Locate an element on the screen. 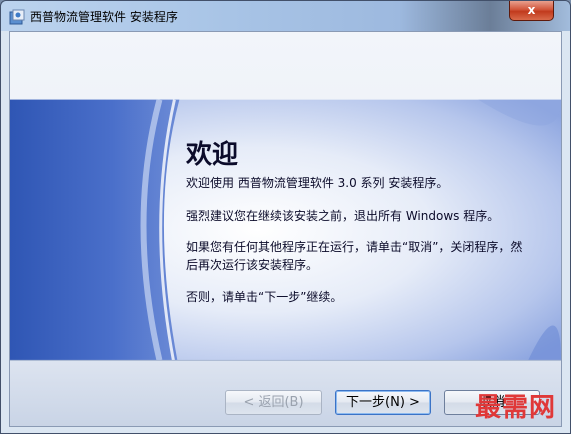 The width and height of the screenshot is (571, 434). next-button: 下一步(N) > is located at coordinates (383, 402).